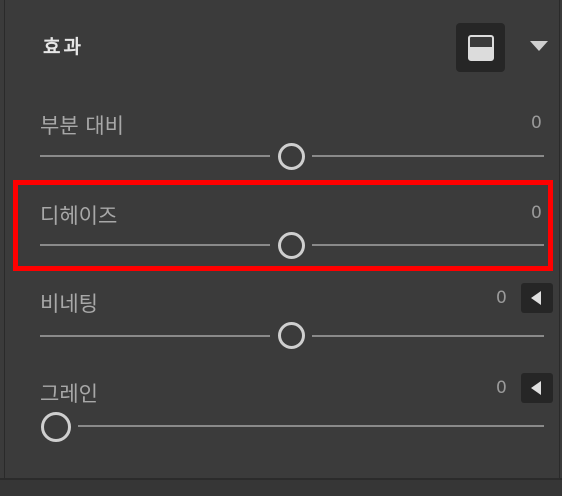 This screenshot has height=496, width=562. Describe the element at coordinates (281, 487) in the screenshot. I see `next-panel-edge` at that location.